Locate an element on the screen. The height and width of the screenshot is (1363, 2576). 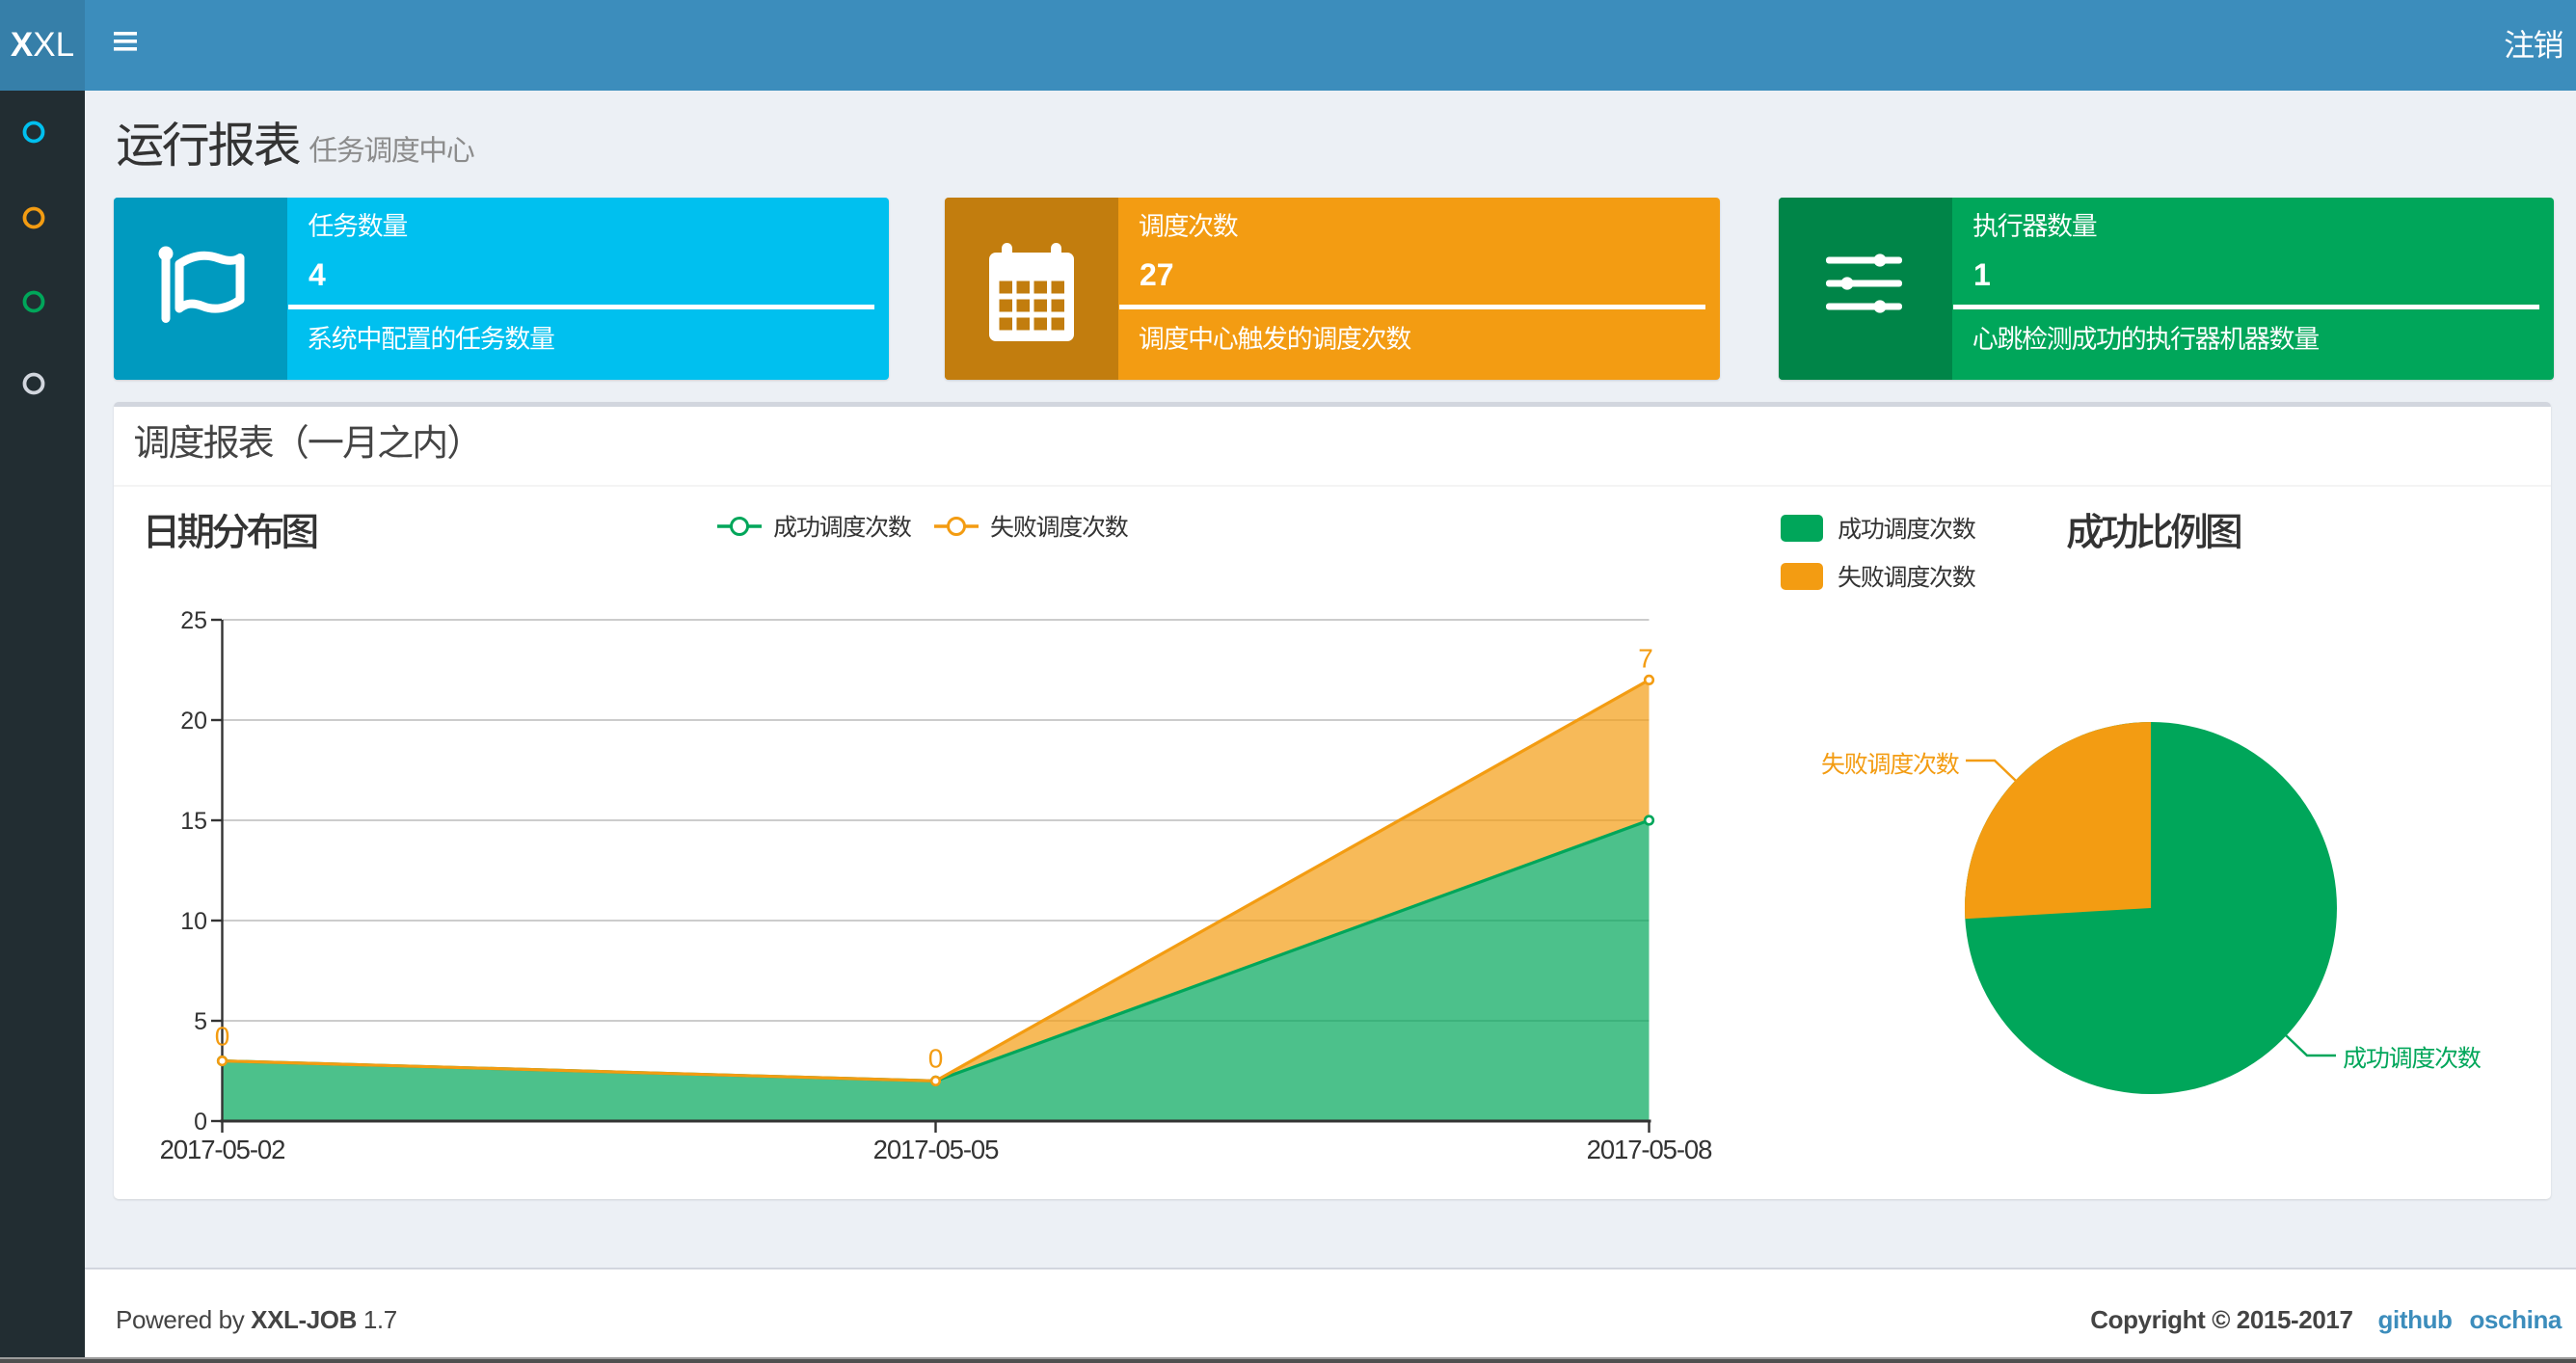
svg-text: 2017-05-05 is located at coordinates (936, 1149).